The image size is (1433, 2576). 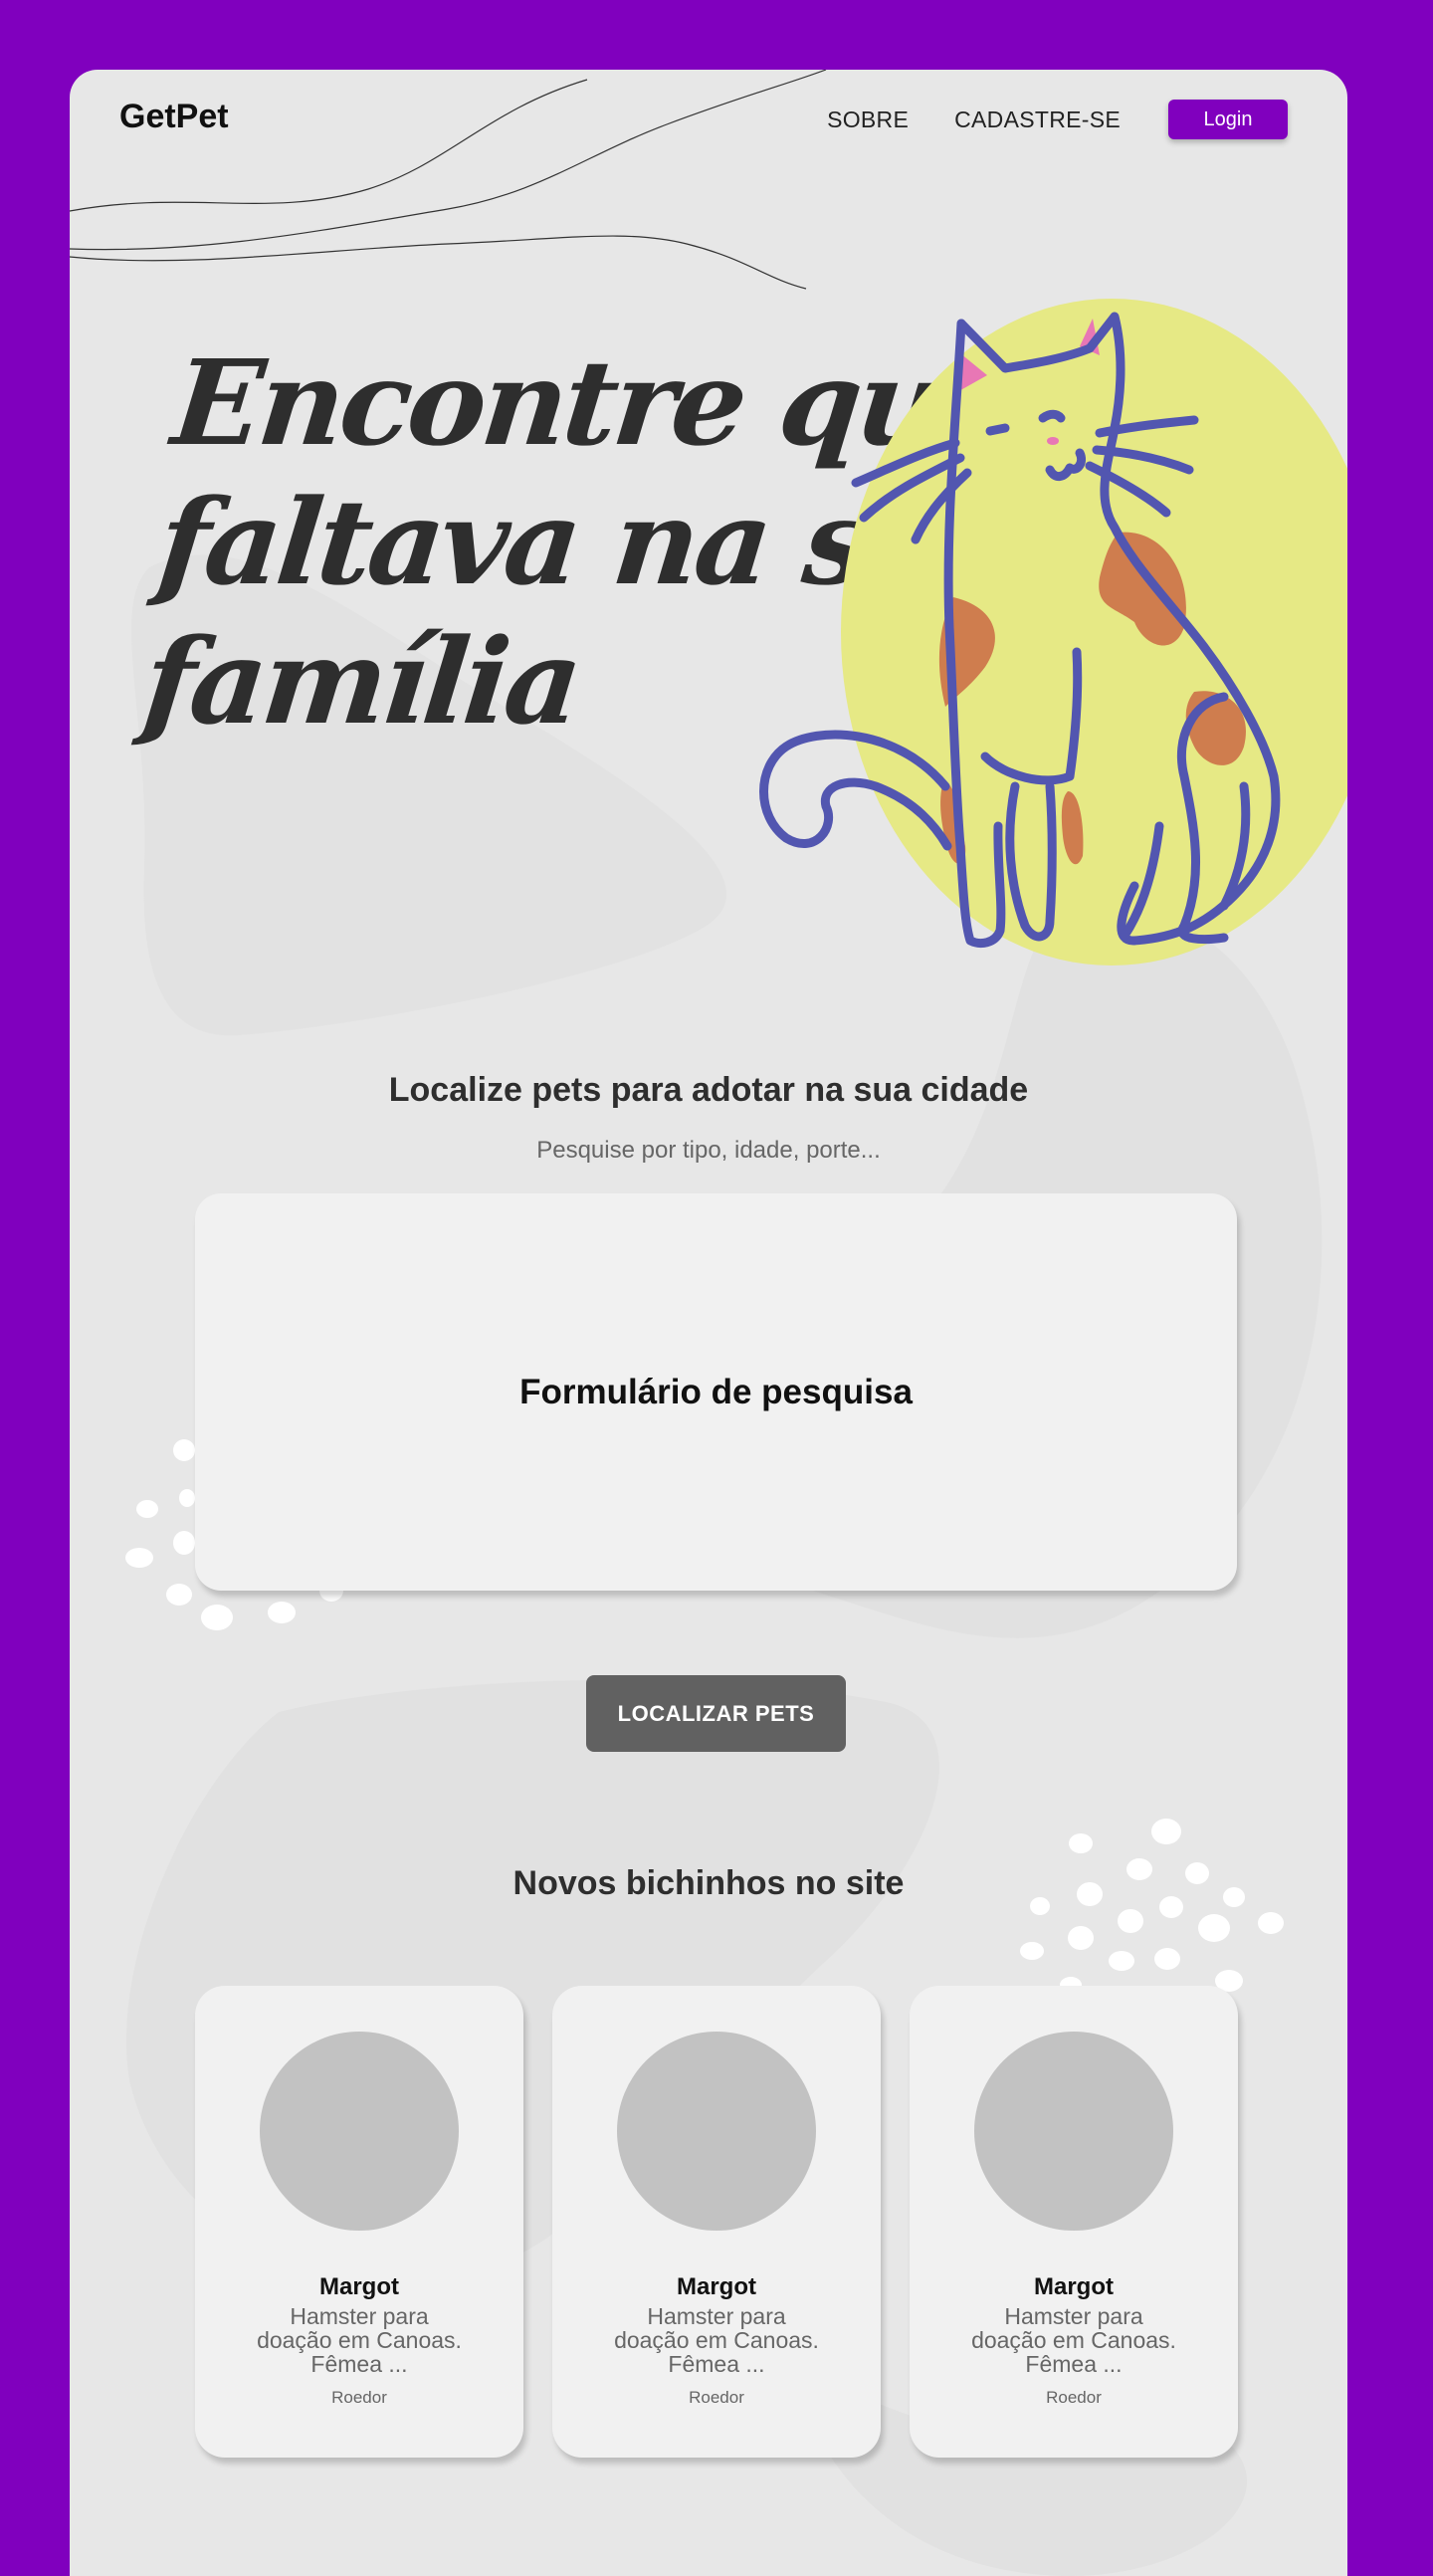 I want to click on locate-pets-button: LOCALIZAR PETS, so click(x=716, y=1713).